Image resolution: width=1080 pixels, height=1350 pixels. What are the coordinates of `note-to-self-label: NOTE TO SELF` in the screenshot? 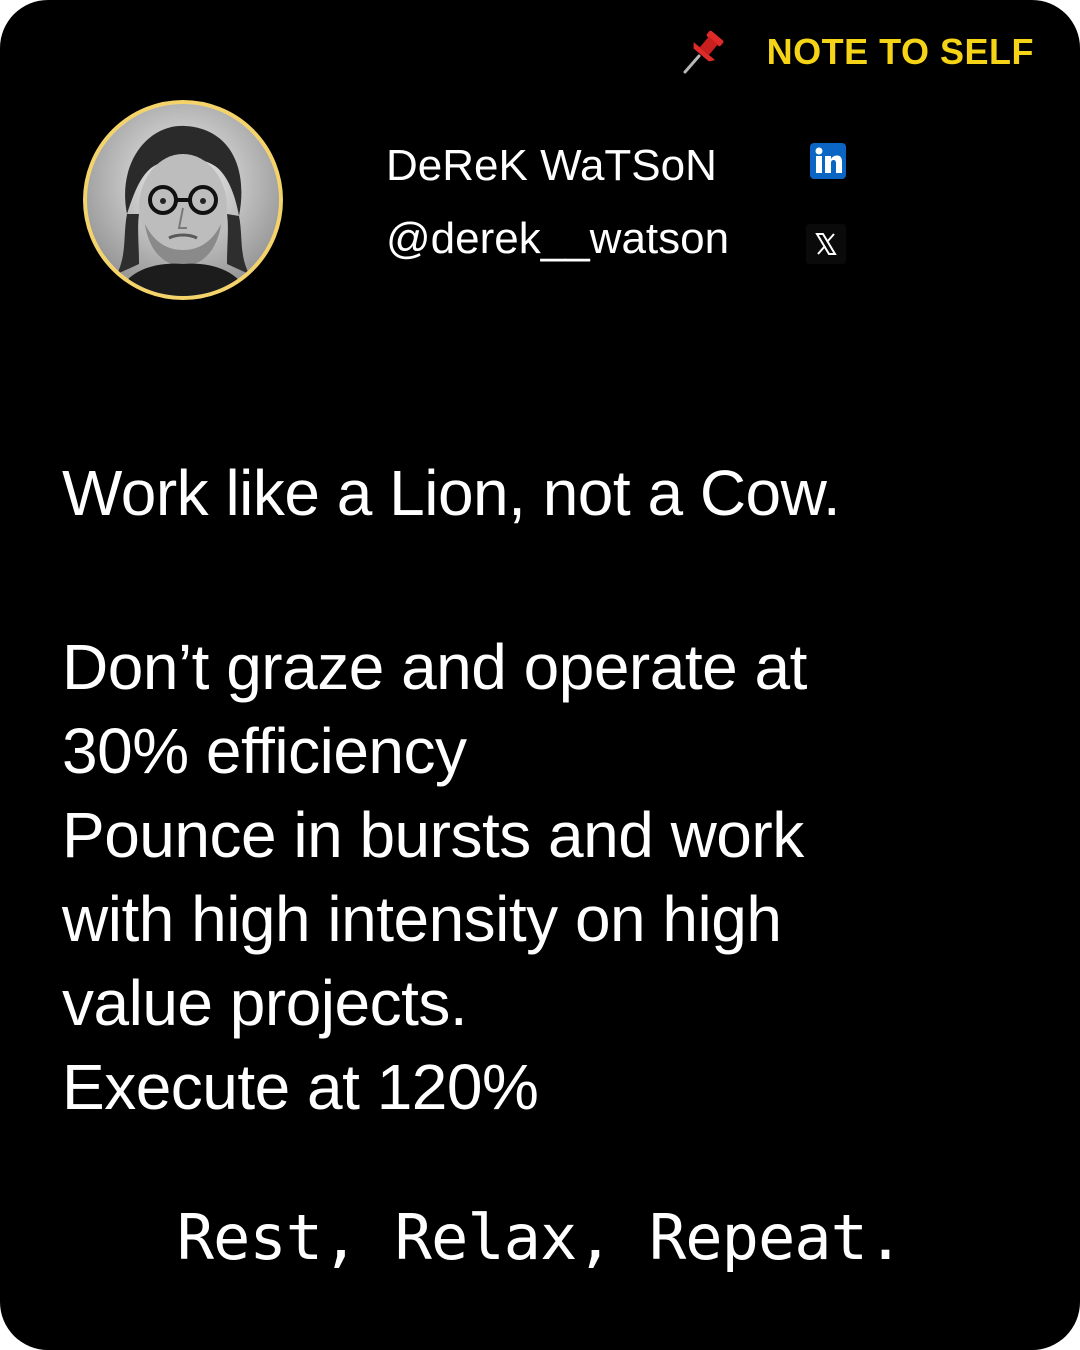 It's located at (900, 51).